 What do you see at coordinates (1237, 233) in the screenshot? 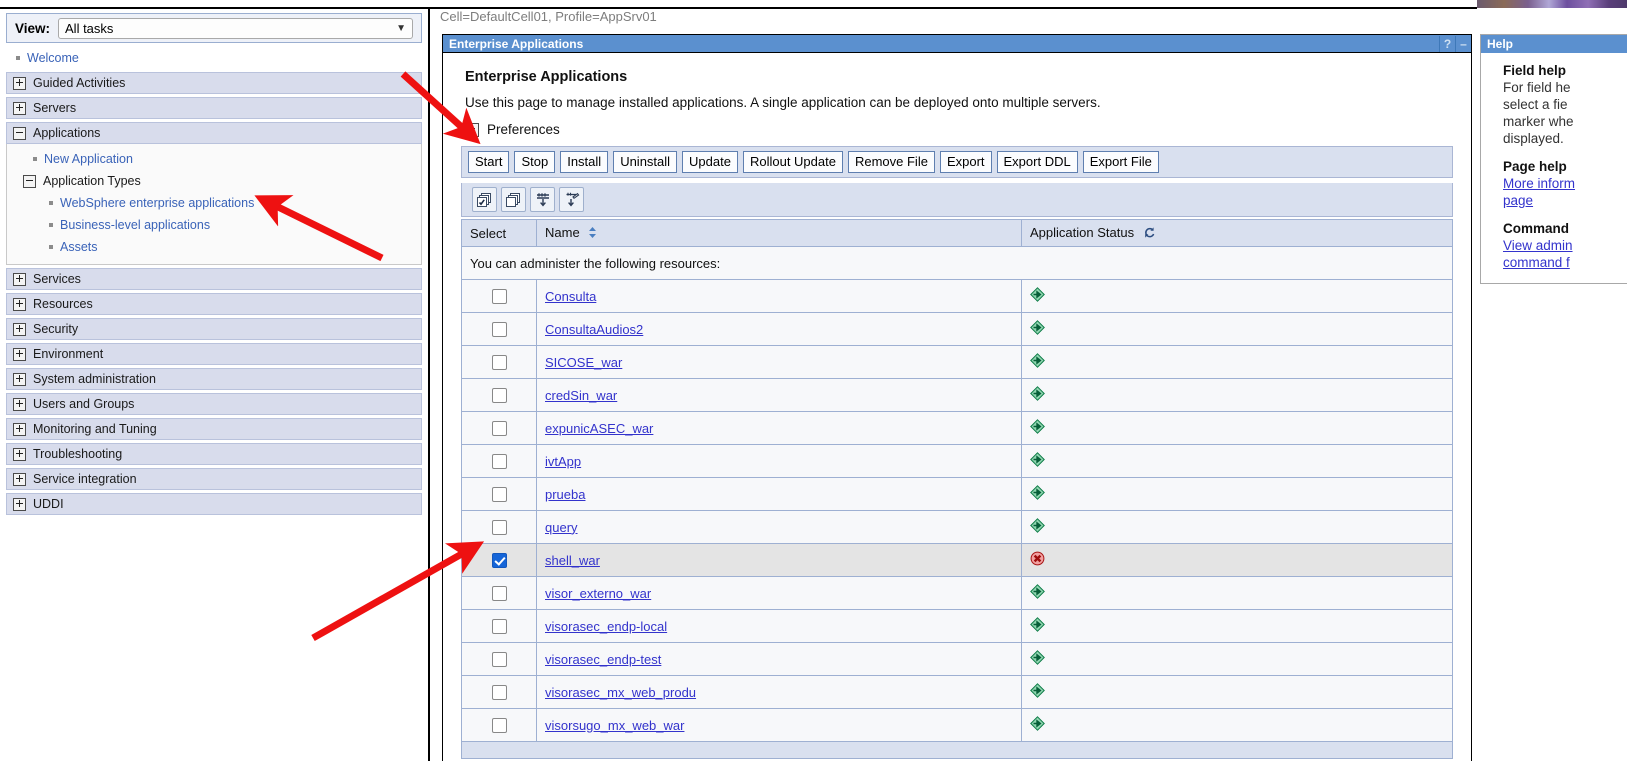
I see `header-application-status: Application Status` at bounding box center [1237, 233].